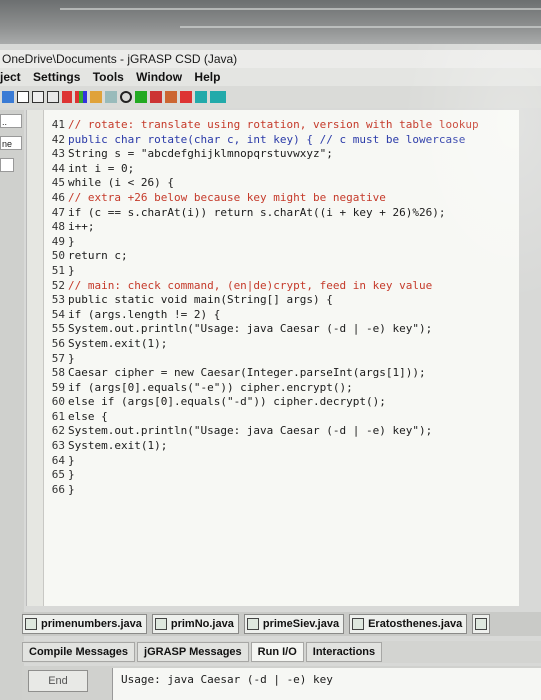 Image resolution: width=541 pixels, height=700 pixels. Describe the element at coordinates (218, 97) in the screenshot. I see `panel-icon` at that location.